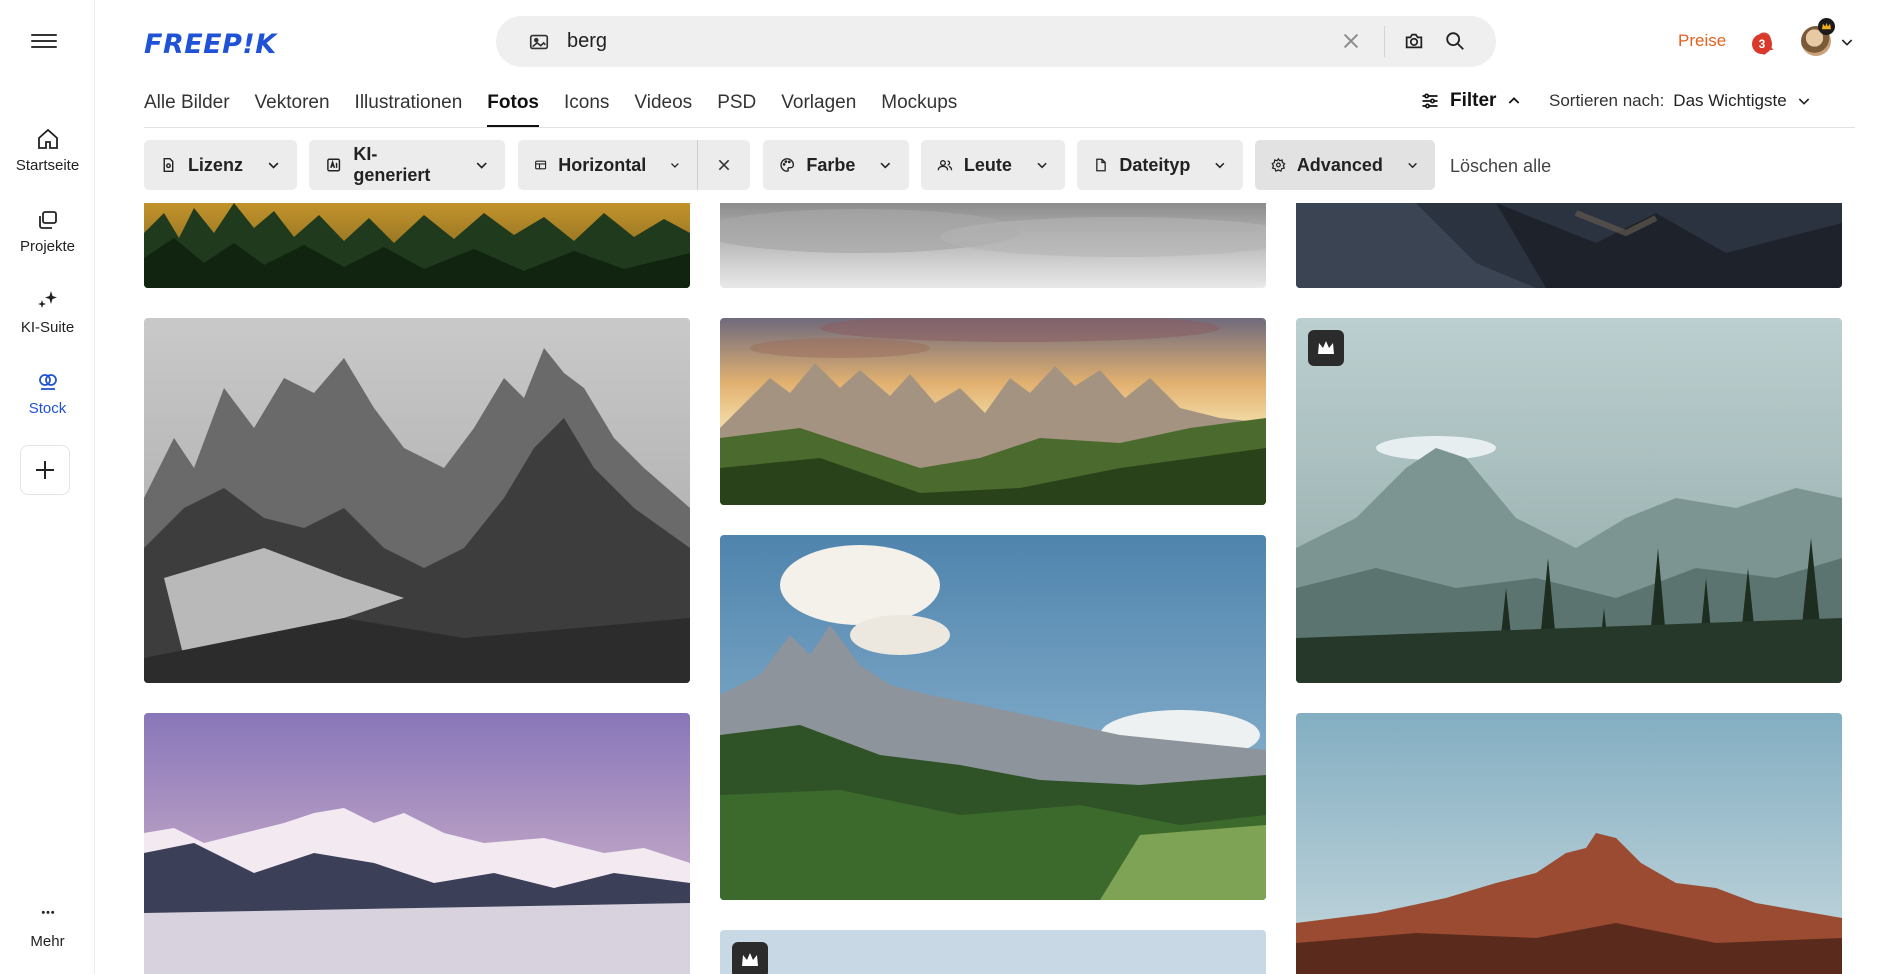 Image resolution: width=1895 pixels, height=974 pixels. I want to click on filter-chip-lizenz: Lizenz, so click(220, 165).